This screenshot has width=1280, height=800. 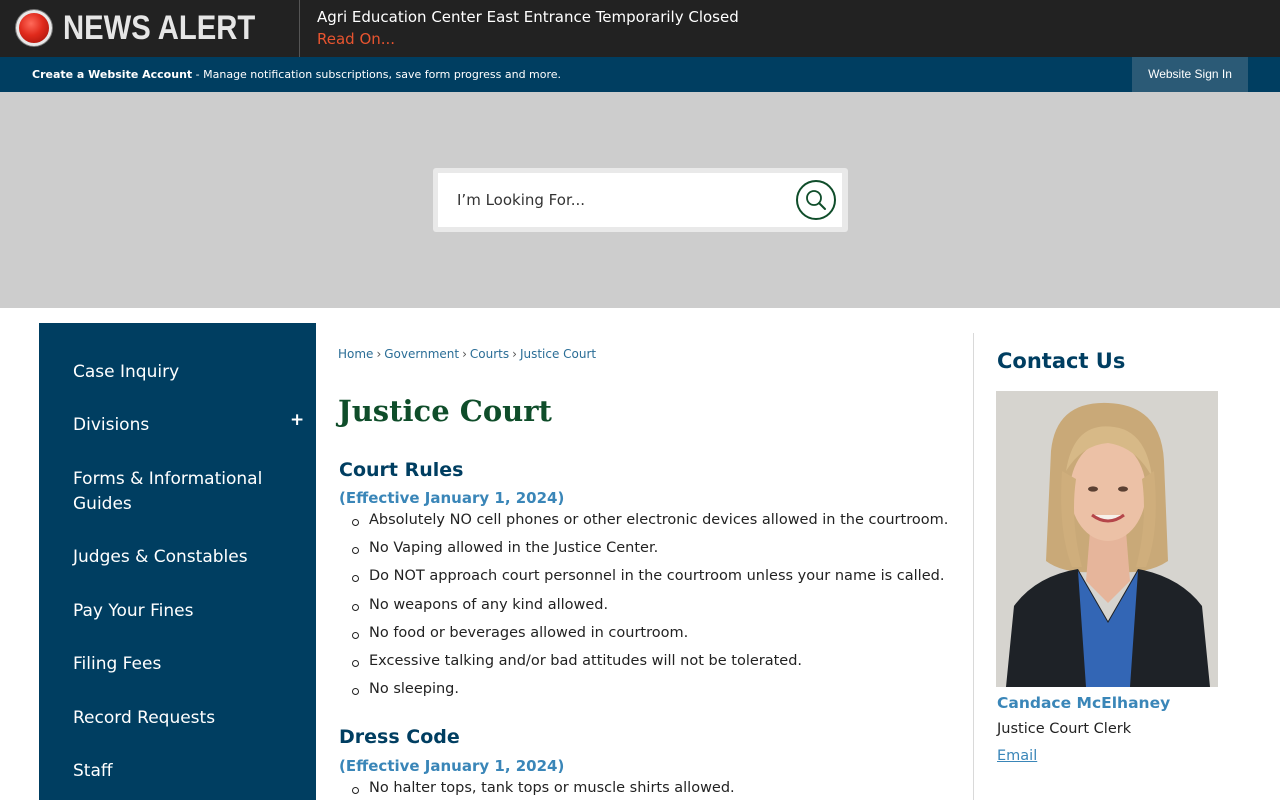 I want to click on search-input, so click(x=617, y=200).